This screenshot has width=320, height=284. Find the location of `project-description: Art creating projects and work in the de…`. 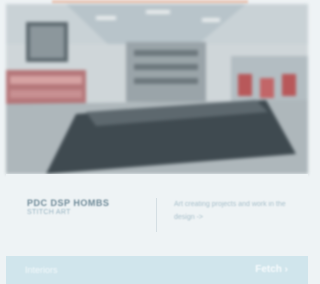

project-description: Art creating projects and work in the de… is located at coordinates (230, 211).